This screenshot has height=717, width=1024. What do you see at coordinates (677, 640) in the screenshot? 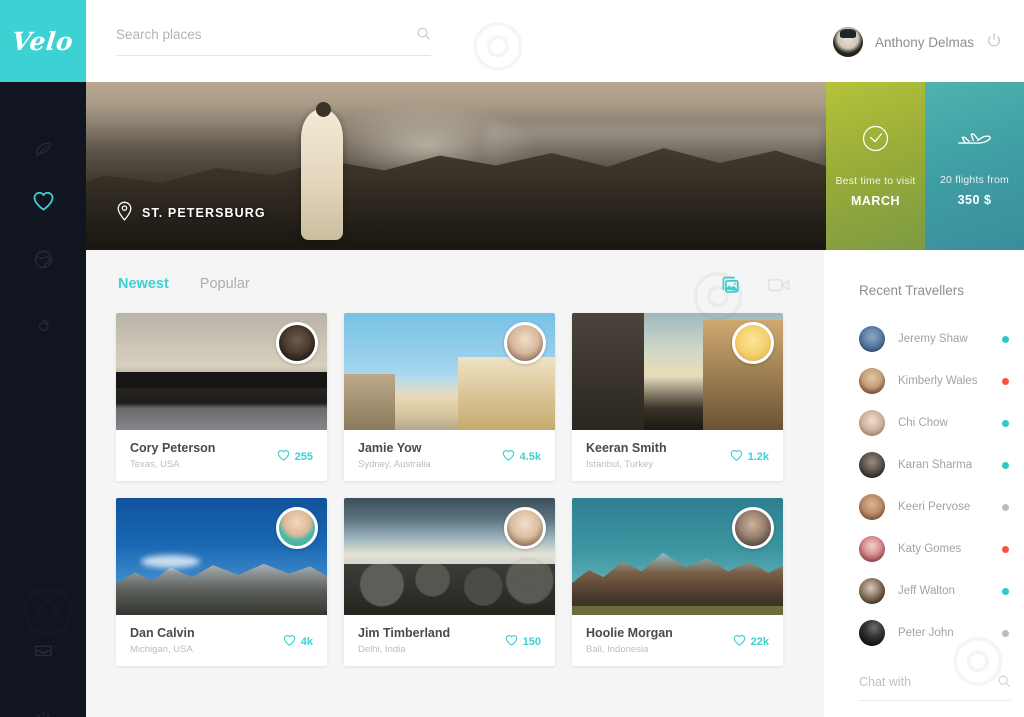
I see `card-body: Hoolie Morgan Bali, Indonesia 22k` at bounding box center [677, 640].